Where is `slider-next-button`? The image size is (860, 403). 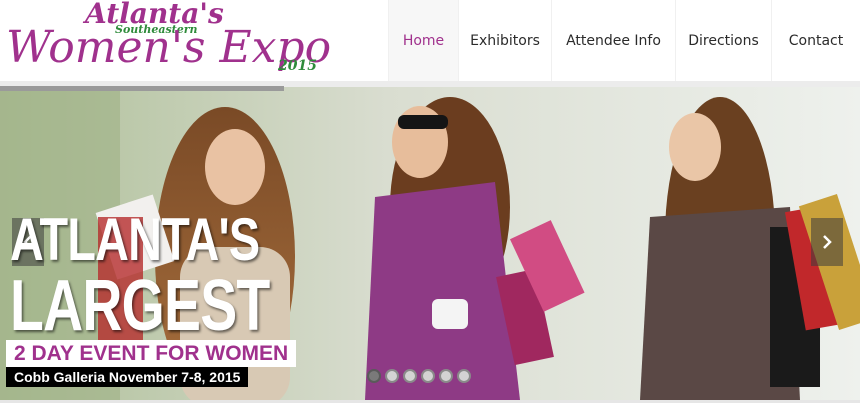 slider-next-button is located at coordinates (827, 242).